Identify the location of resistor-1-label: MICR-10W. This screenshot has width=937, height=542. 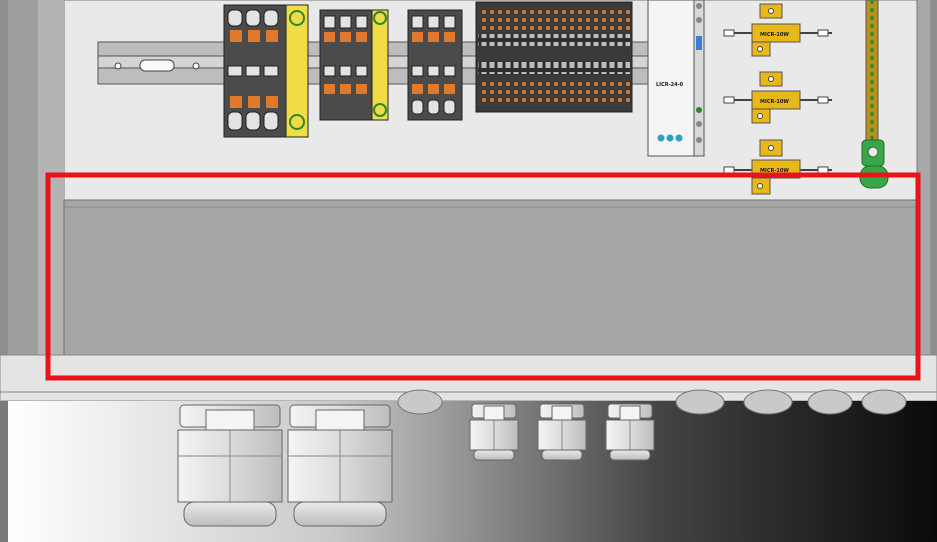
(774, 35).